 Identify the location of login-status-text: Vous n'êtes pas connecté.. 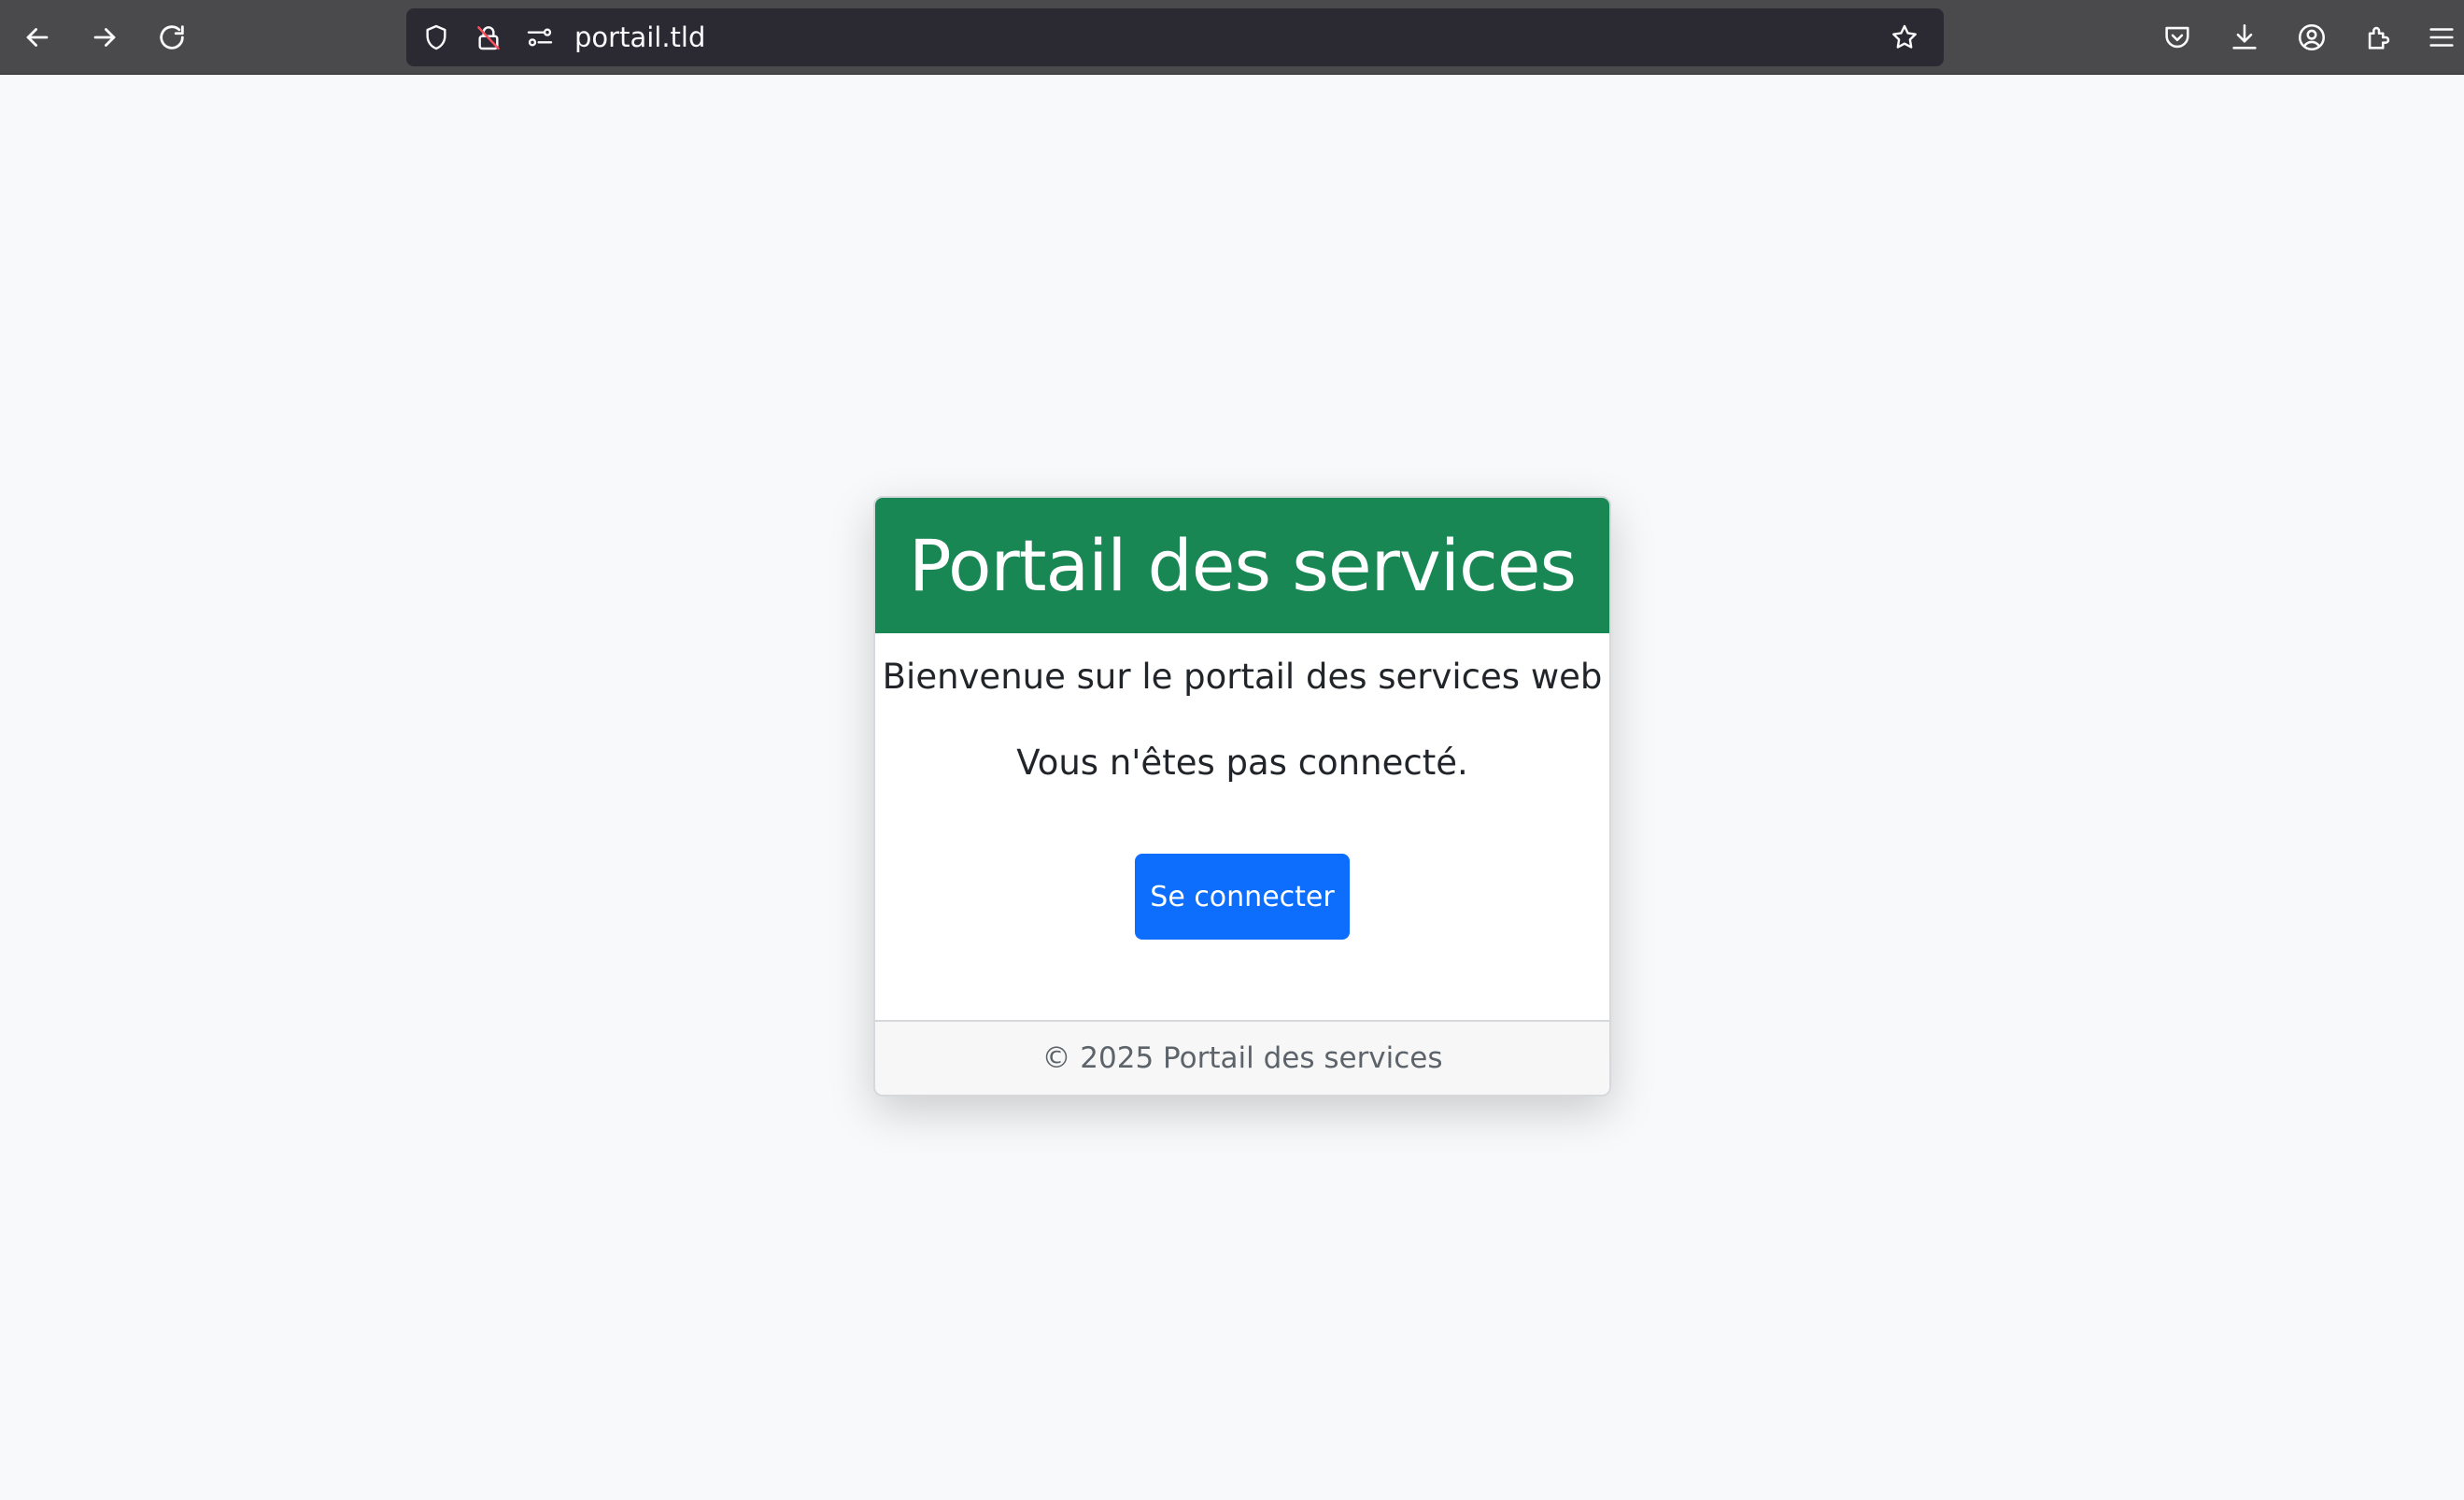
(1242, 763).